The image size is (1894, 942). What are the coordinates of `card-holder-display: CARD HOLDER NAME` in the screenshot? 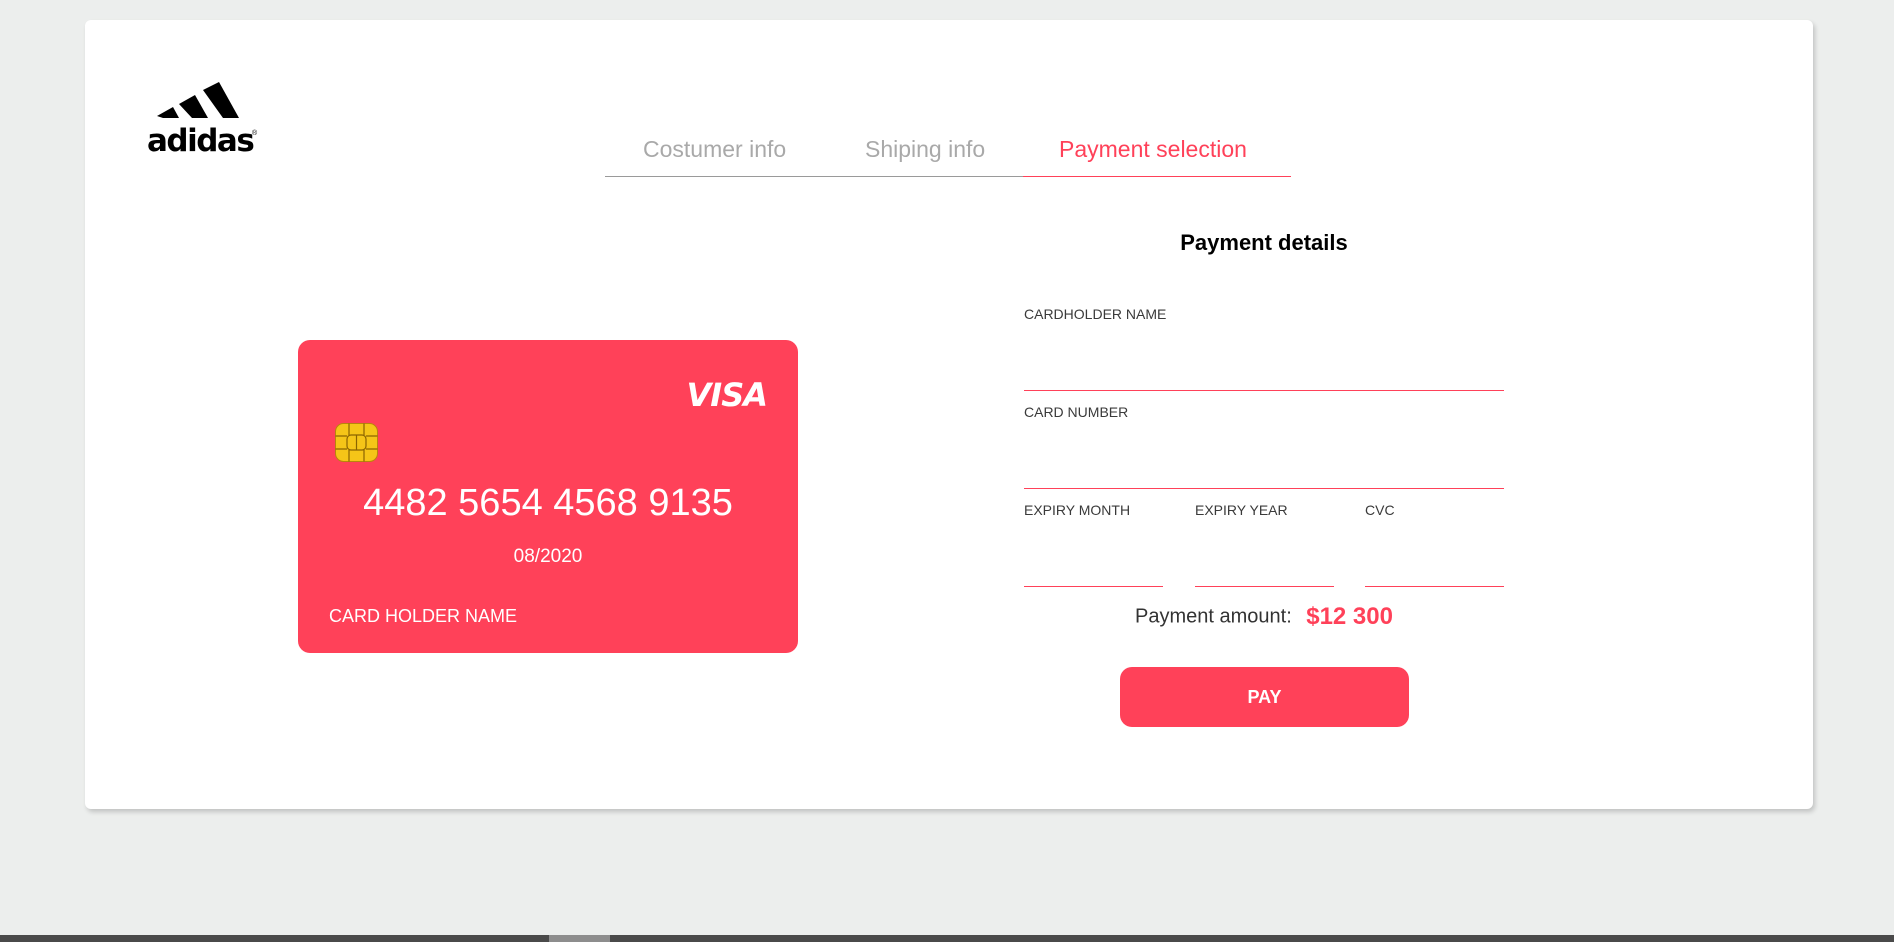 It's located at (423, 616).